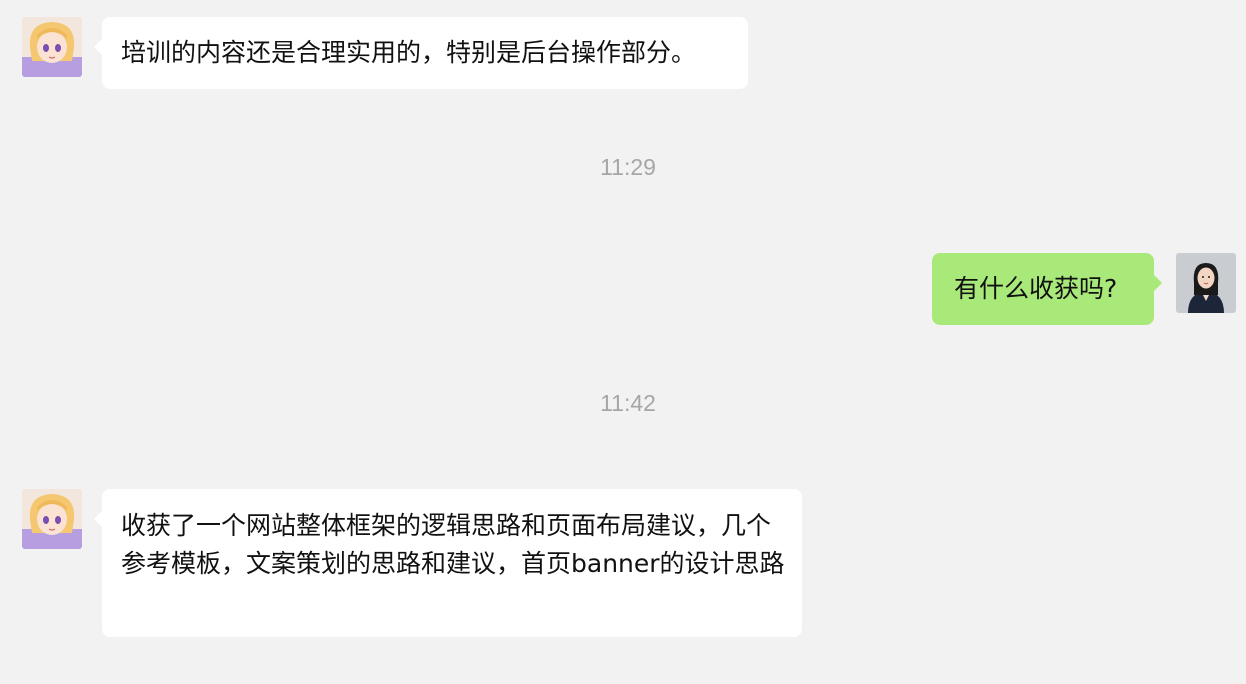 The image size is (1246, 684). I want to click on message-bubble-outgoing: 有什么收获吗?, so click(1047, 289).